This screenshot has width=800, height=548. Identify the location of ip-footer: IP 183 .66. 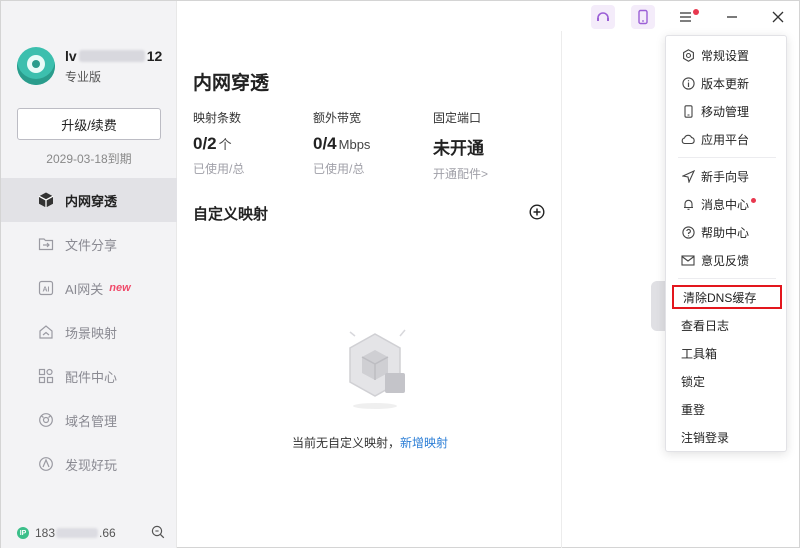
(91, 533).